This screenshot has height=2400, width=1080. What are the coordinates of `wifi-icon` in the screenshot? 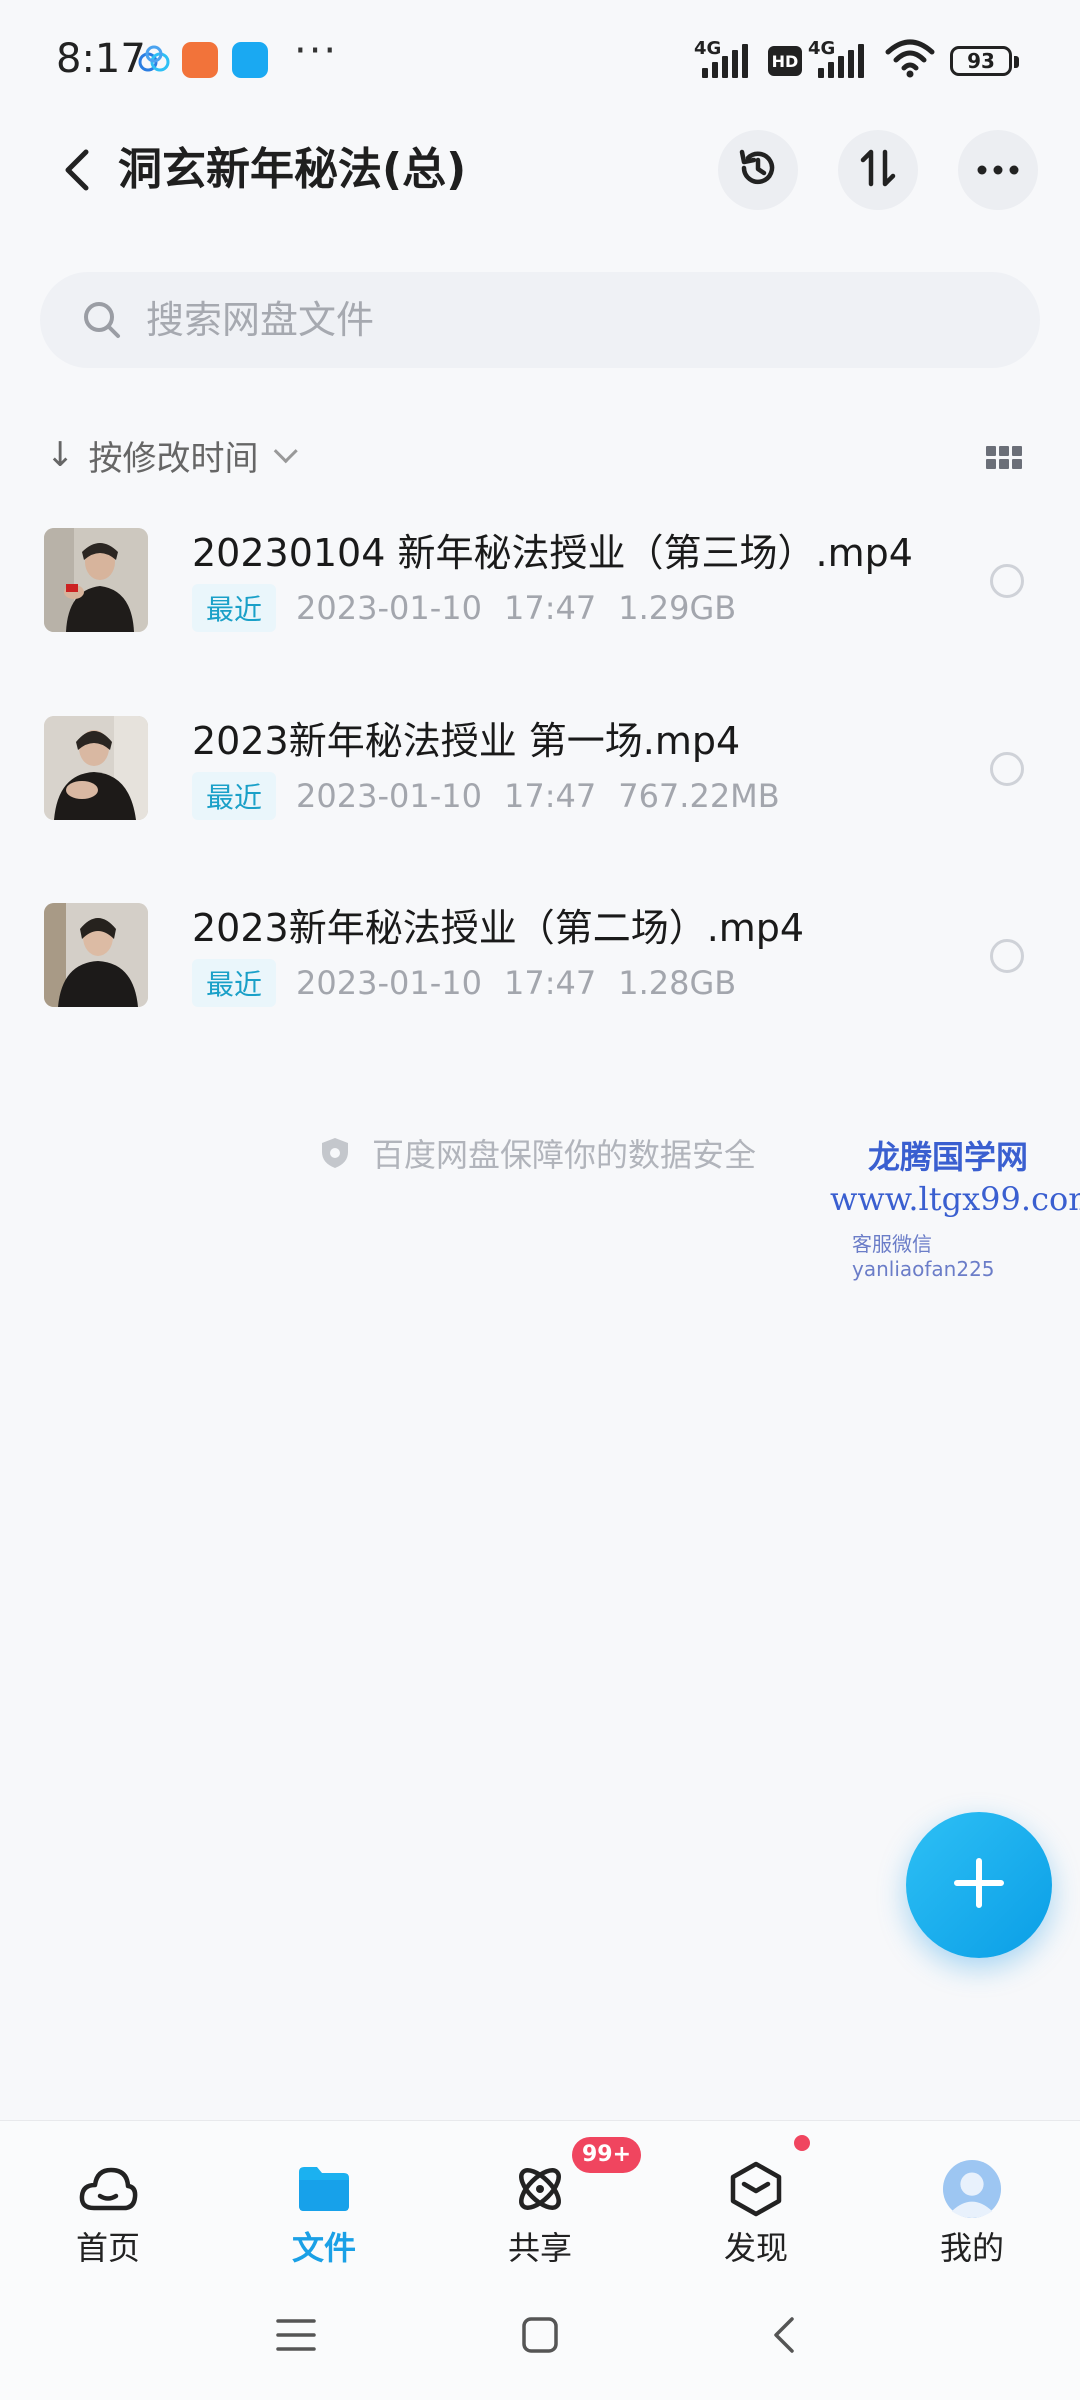 It's located at (910, 58).